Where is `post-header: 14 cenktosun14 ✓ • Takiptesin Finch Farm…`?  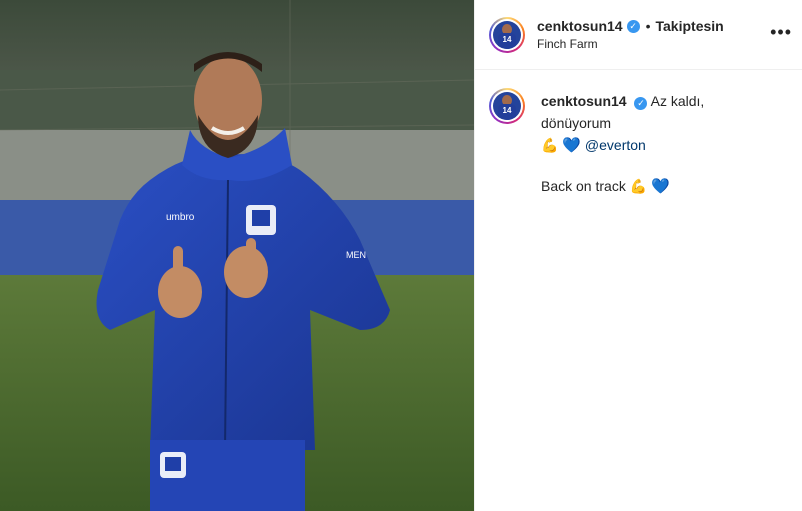 post-header: 14 cenktosun14 ✓ • Takiptesin Finch Farm… is located at coordinates (638, 35).